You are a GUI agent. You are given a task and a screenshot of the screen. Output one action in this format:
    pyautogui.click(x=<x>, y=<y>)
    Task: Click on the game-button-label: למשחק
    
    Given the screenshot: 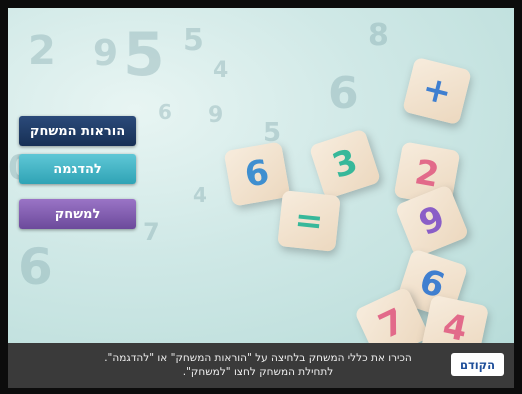 What is the action you would take?
    pyautogui.click(x=77, y=214)
    